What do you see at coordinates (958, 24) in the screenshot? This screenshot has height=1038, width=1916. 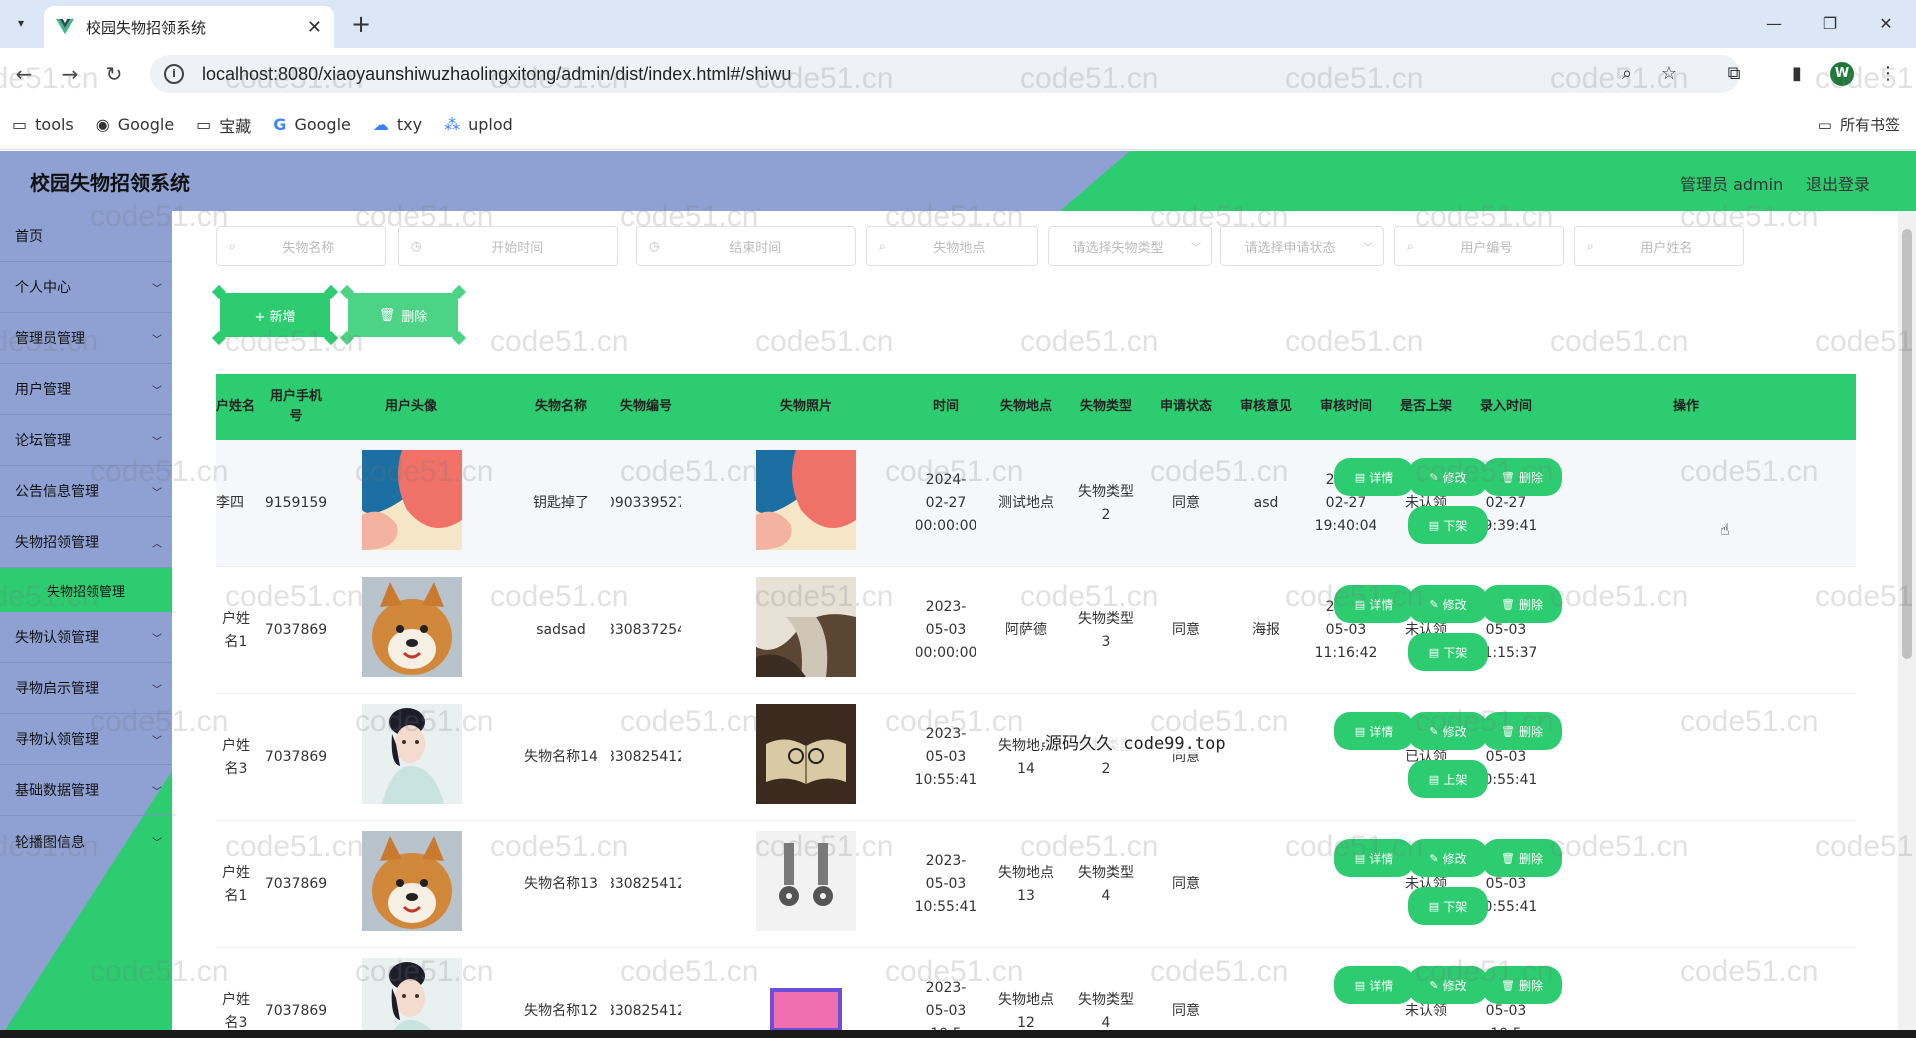 I see `browser-tab-bar: ▾ 校园失物招领系统 ✕ + — ❐ ✕` at bounding box center [958, 24].